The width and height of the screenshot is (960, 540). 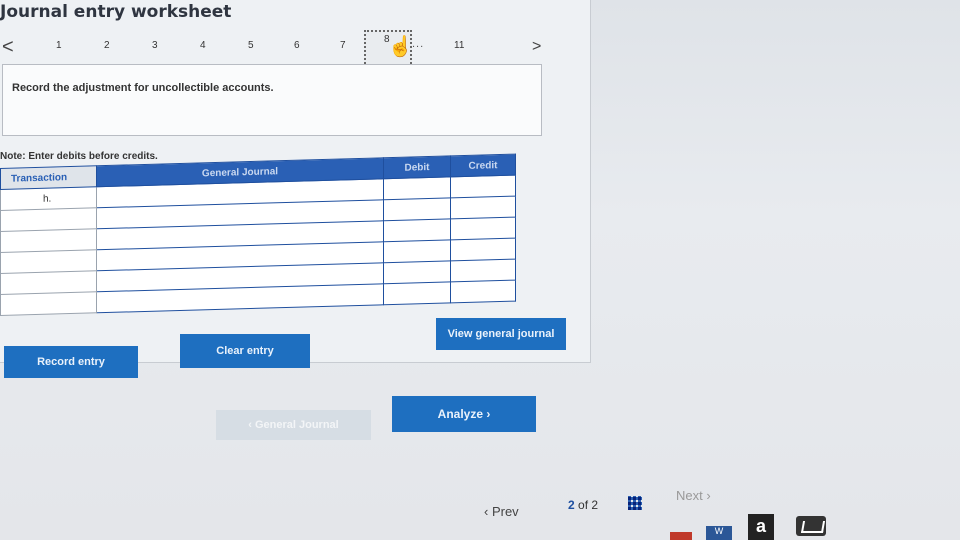 I want to click on step-5: 5, so click(x=251, y=45).